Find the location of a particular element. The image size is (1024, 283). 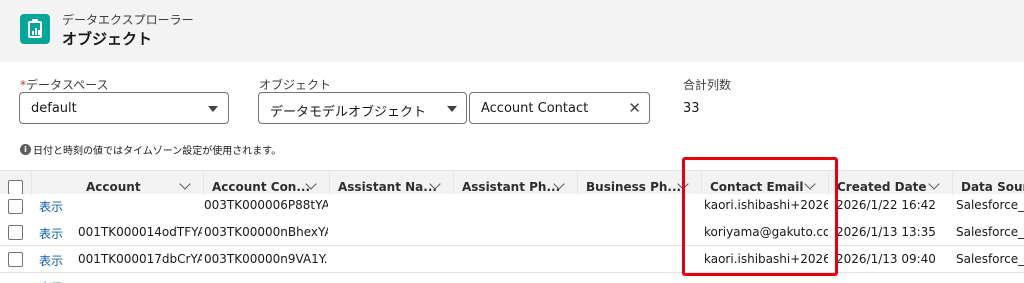

account-cell: 001TK000017dbCrYAI is located at coordinates (140, 259).